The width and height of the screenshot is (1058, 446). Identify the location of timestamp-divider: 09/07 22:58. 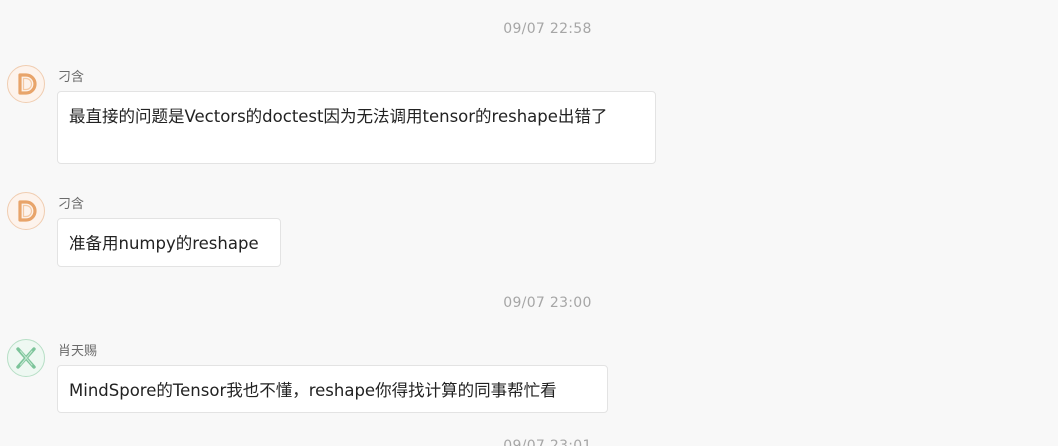
(547, 29).